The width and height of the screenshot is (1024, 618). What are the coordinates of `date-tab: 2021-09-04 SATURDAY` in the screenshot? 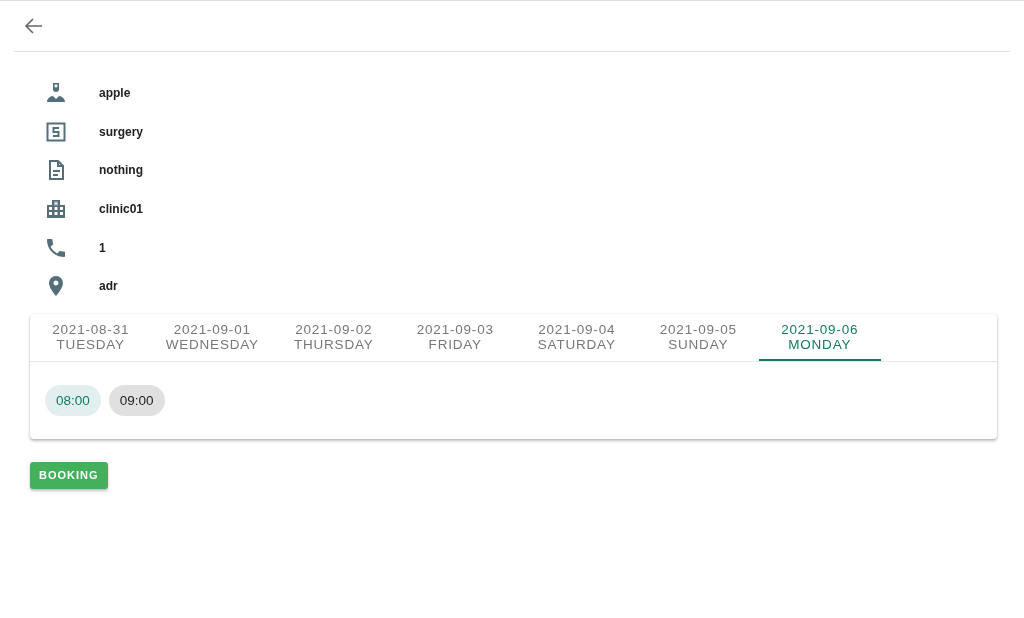 It's located at (577, 337).